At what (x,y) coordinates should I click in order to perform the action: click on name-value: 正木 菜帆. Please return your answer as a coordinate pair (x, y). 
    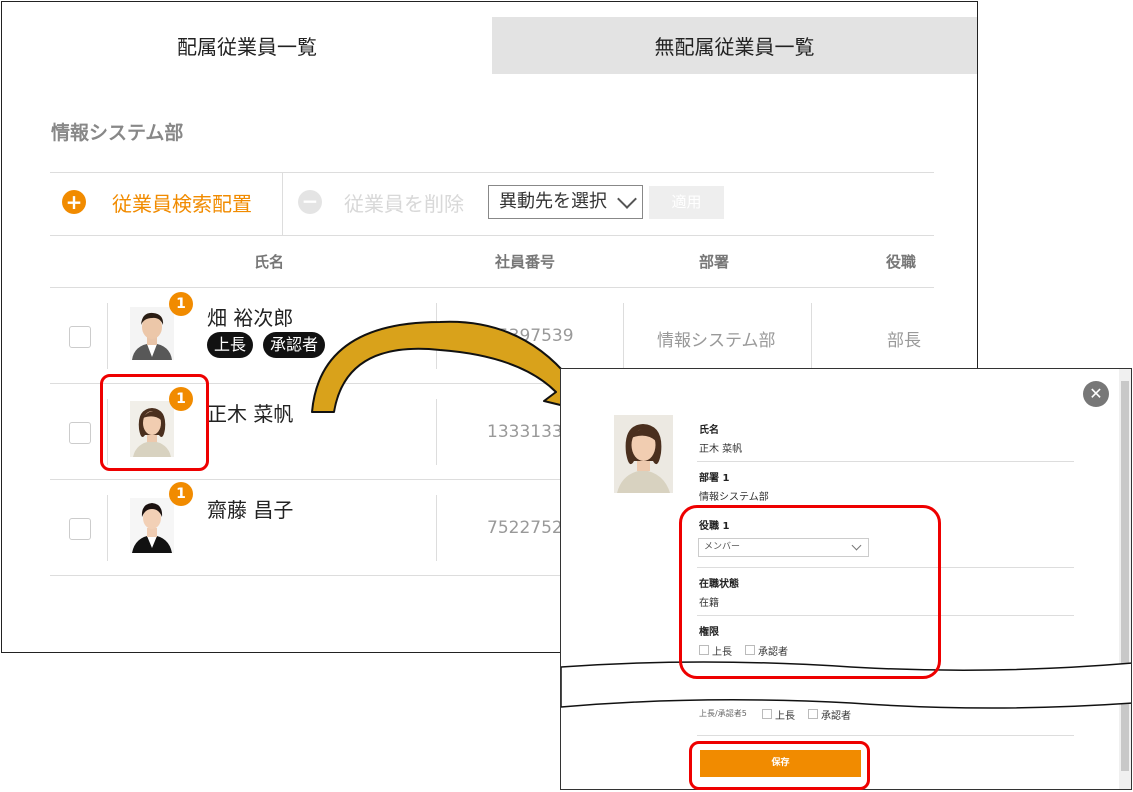
    Looking at the image, I should click on (721, 449).